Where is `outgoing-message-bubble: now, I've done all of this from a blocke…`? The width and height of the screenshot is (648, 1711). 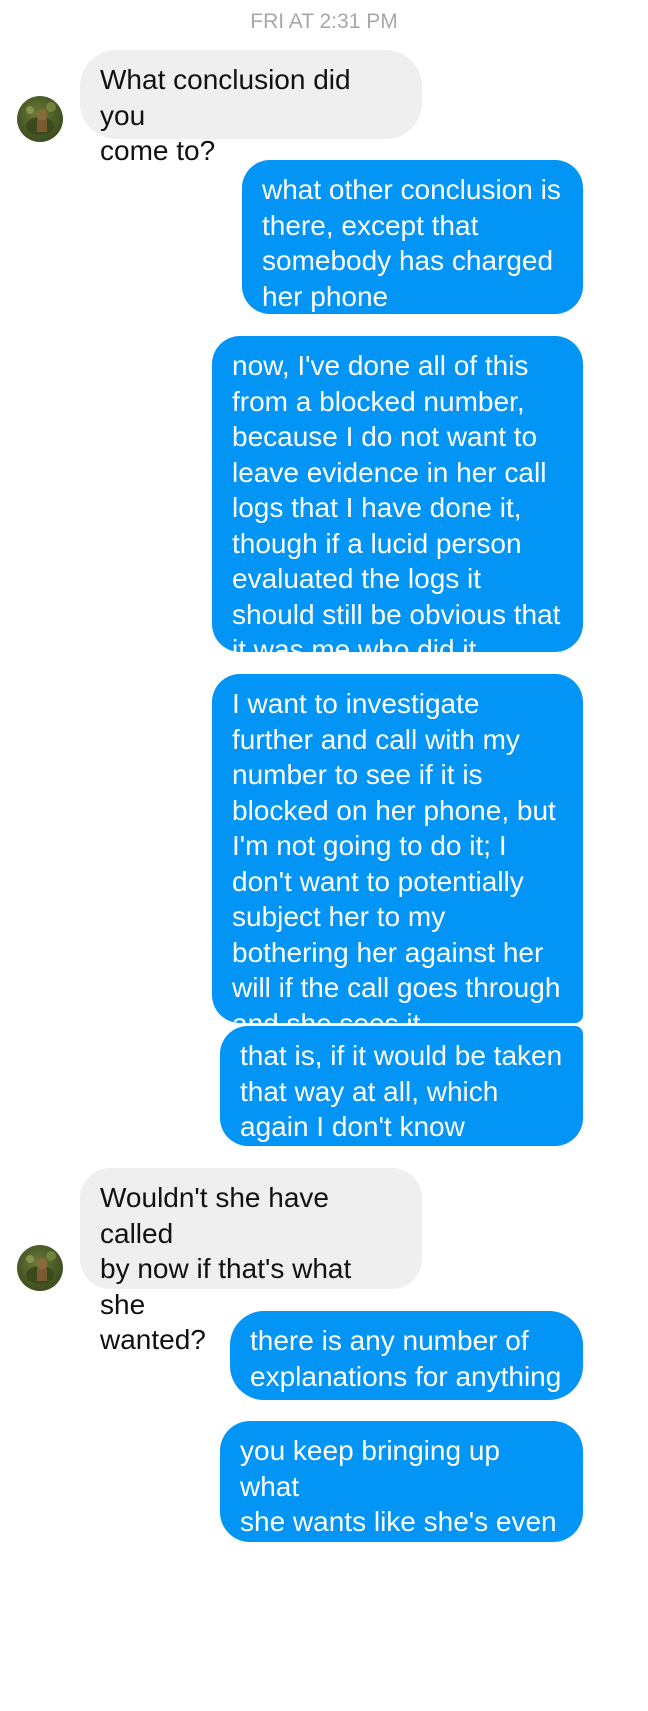
outgoing-message-bubble: now, I've done all of this from a blocke… is located at coordinates (397, 500).